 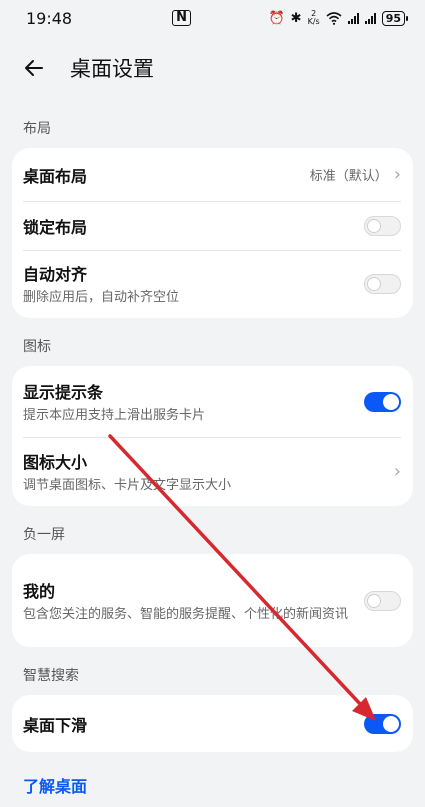 What do you see at coordinates (55, 462) in the screenshot?
I see `row-title: 图标大小` at bounding box center [55, 462].